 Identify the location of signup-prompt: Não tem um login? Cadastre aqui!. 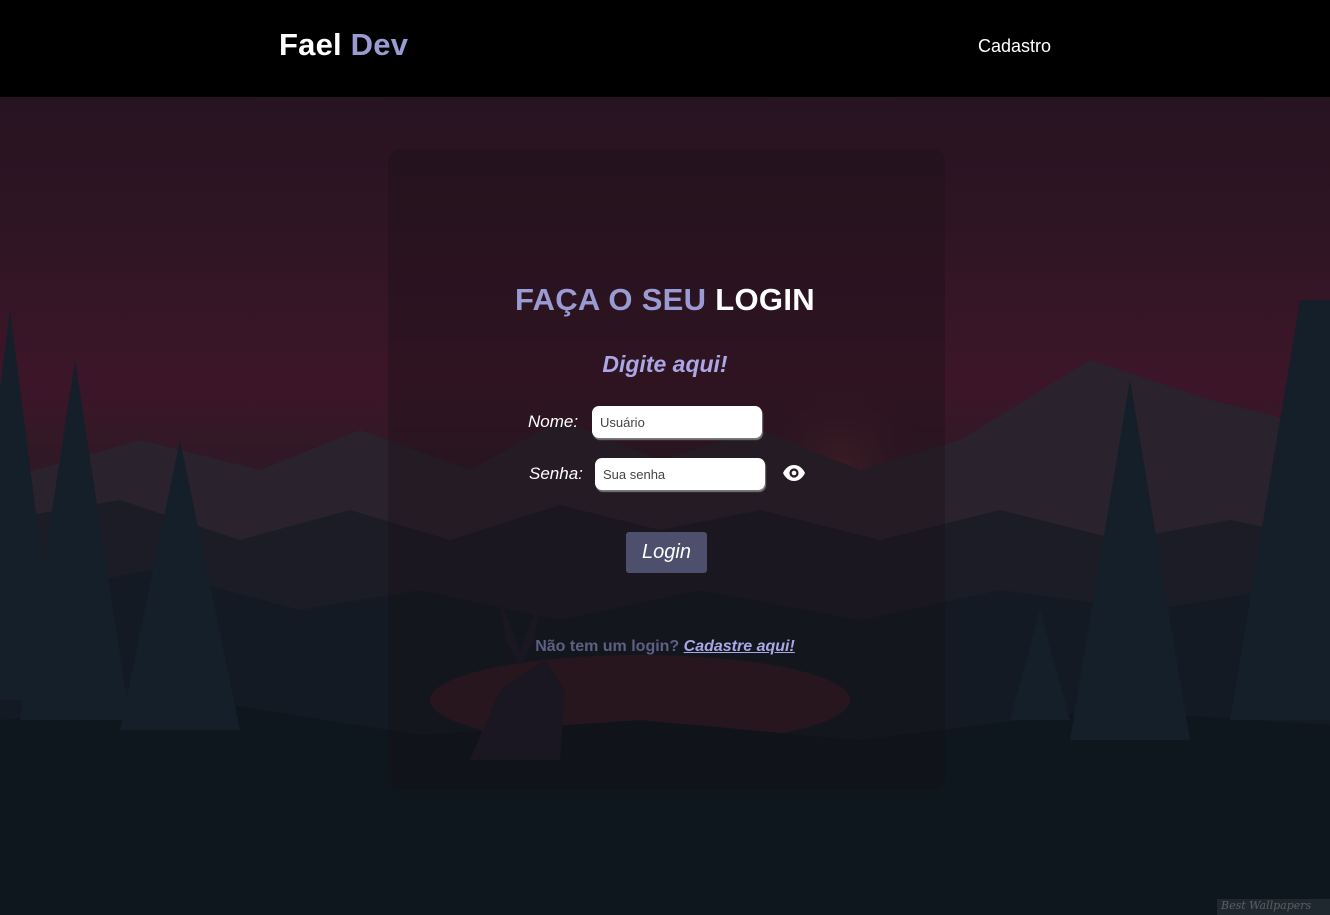
(665, 647).